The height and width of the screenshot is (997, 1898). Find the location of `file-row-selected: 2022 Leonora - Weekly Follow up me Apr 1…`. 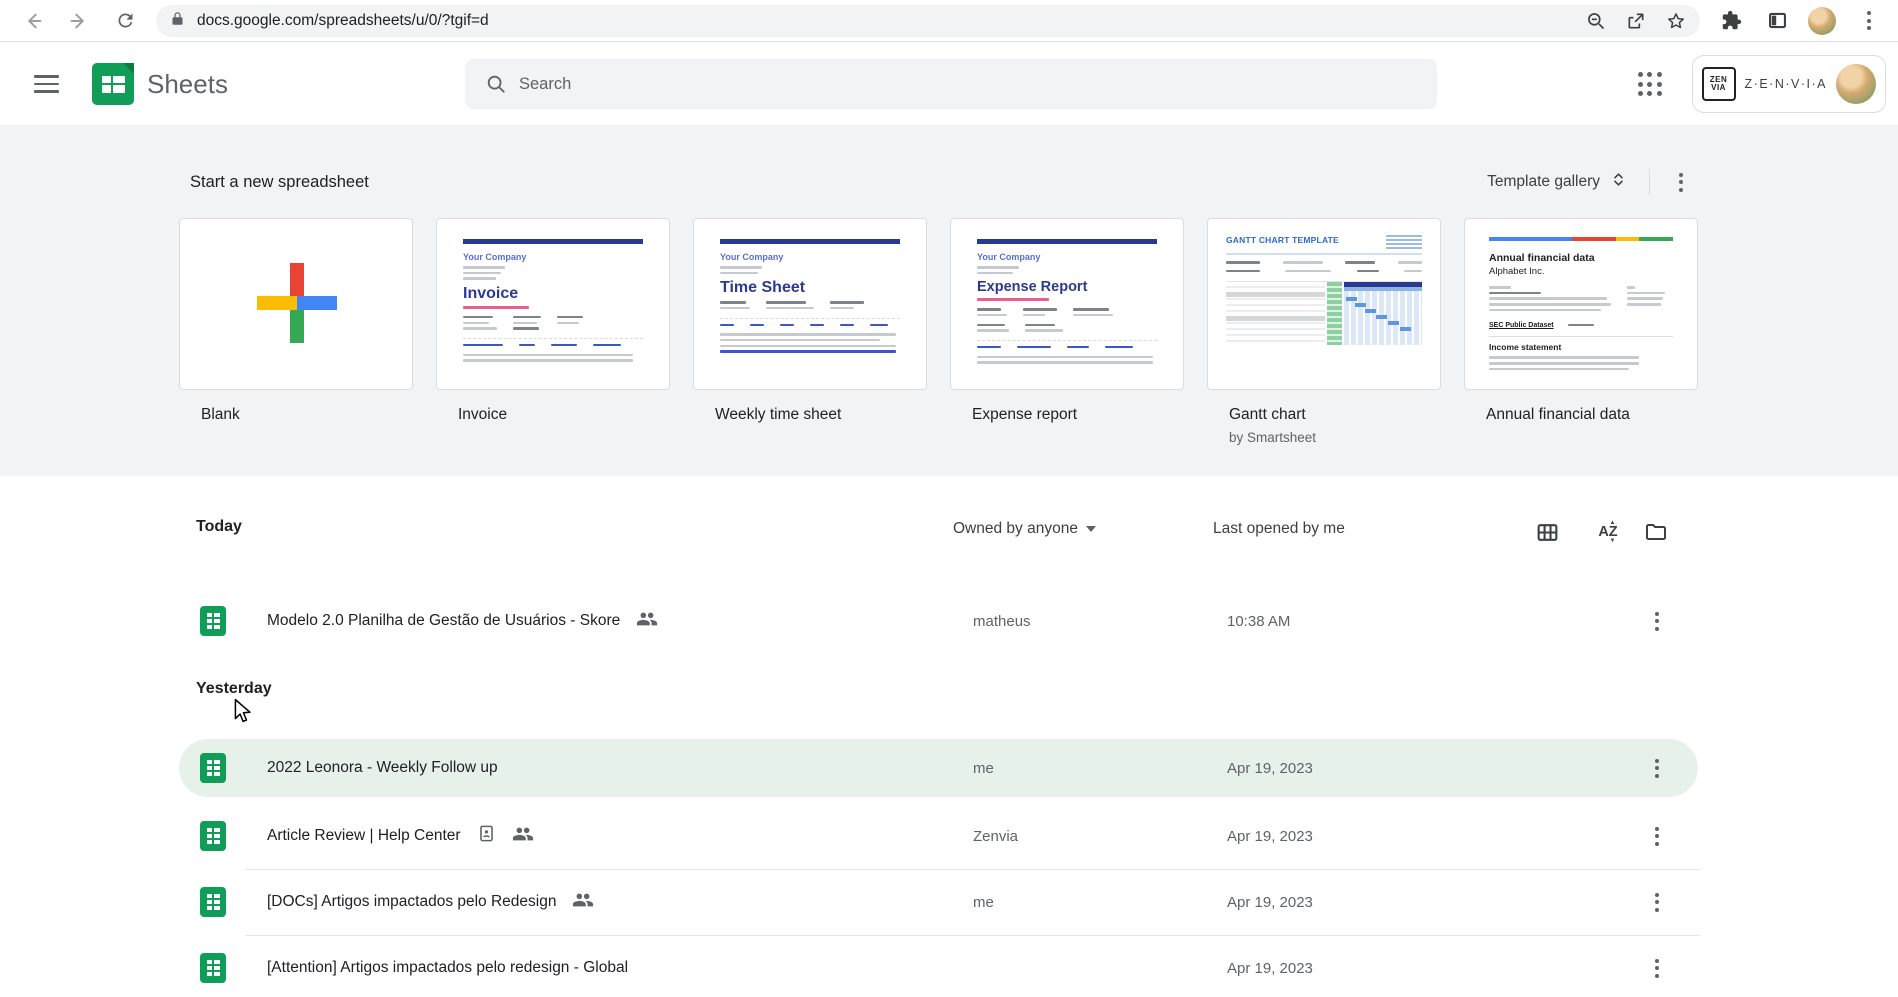

file-row-selected: 2022 Leonora - Weekly Follow up me Apr 1… is located at coordinates (938, 768).